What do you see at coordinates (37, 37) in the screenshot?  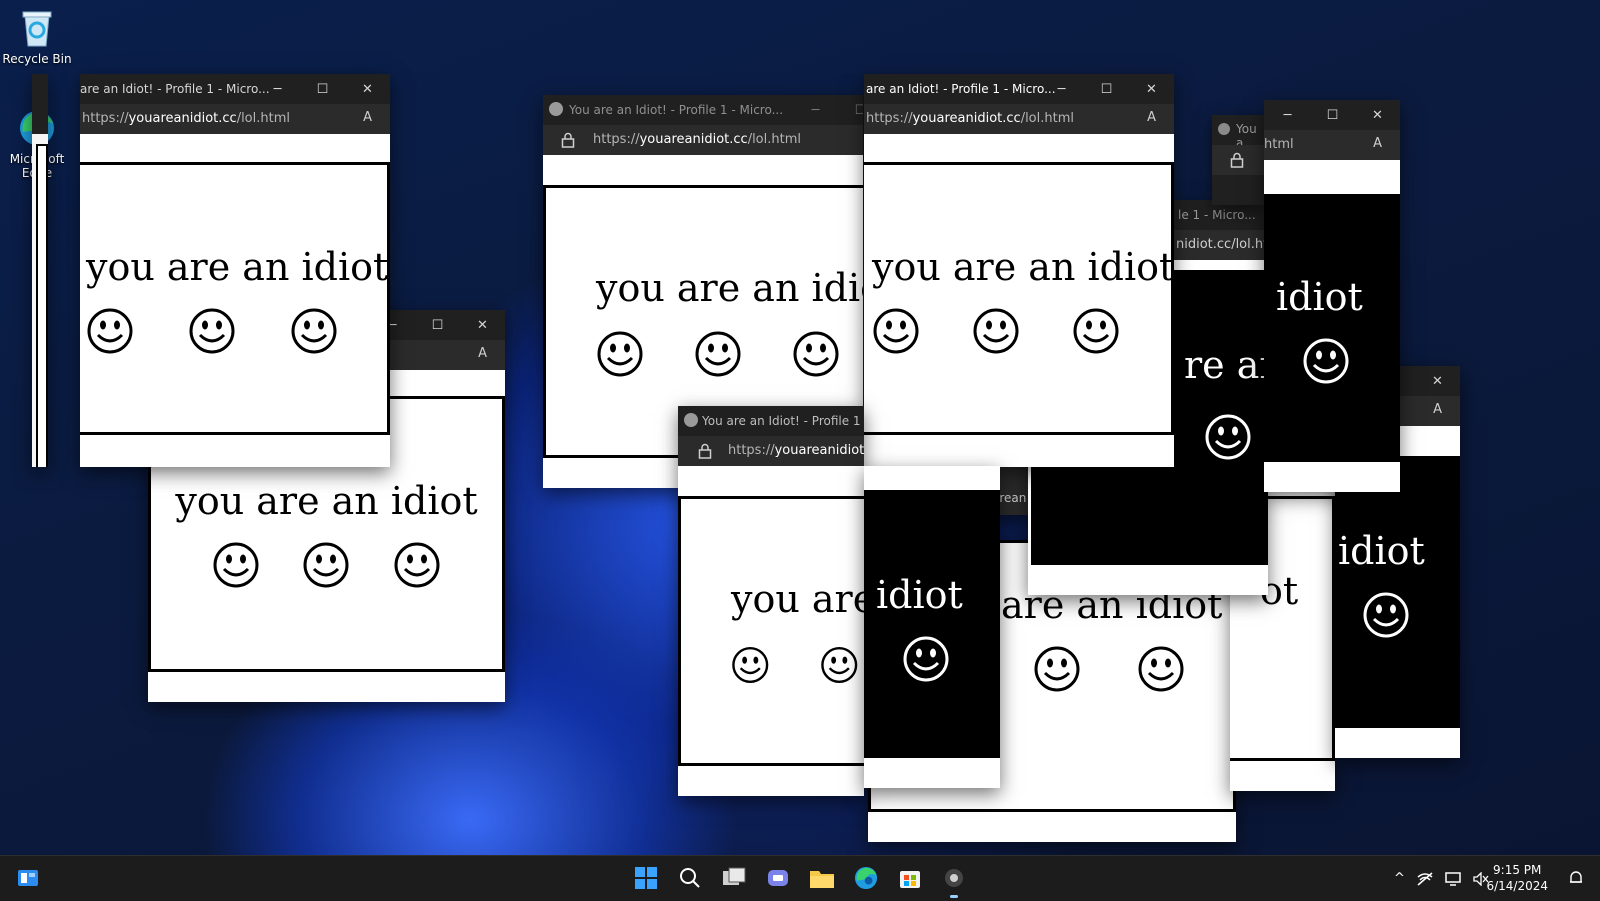 I see `recycle-bin-shortcut: Recycle Bin` at bounding box center [37, 37].